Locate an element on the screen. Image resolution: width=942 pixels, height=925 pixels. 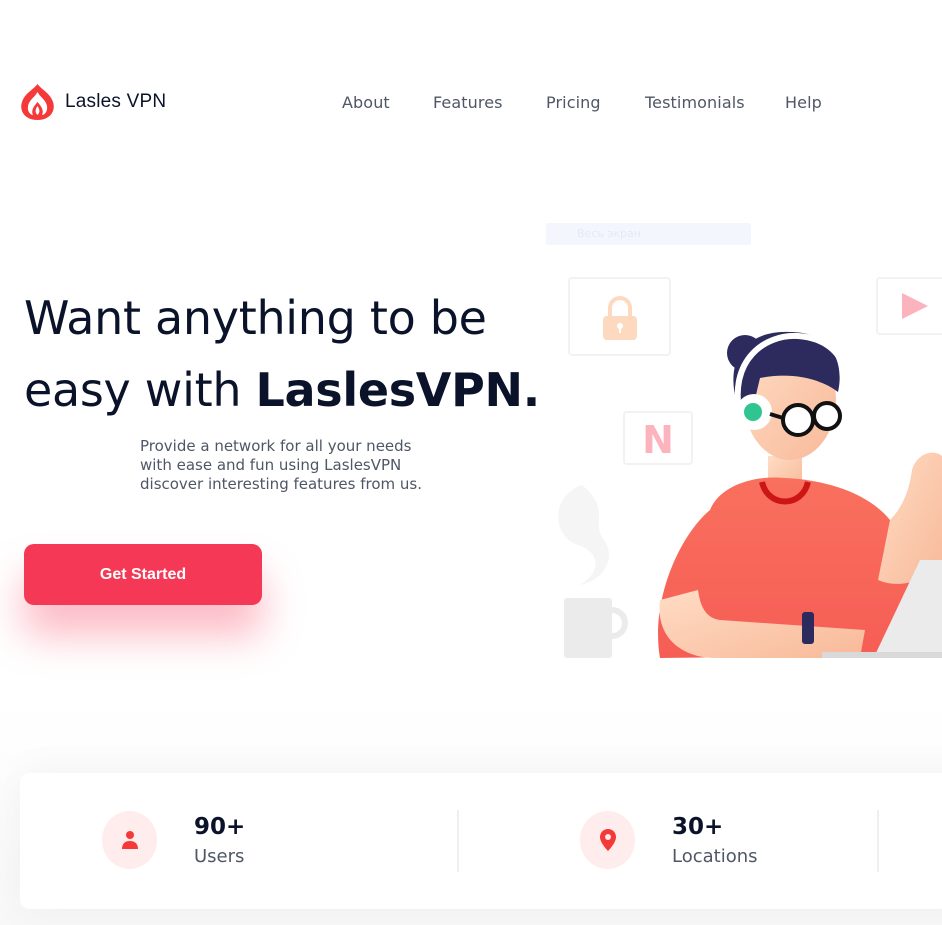
location-pin-icon is located at coordinates (607, 840).